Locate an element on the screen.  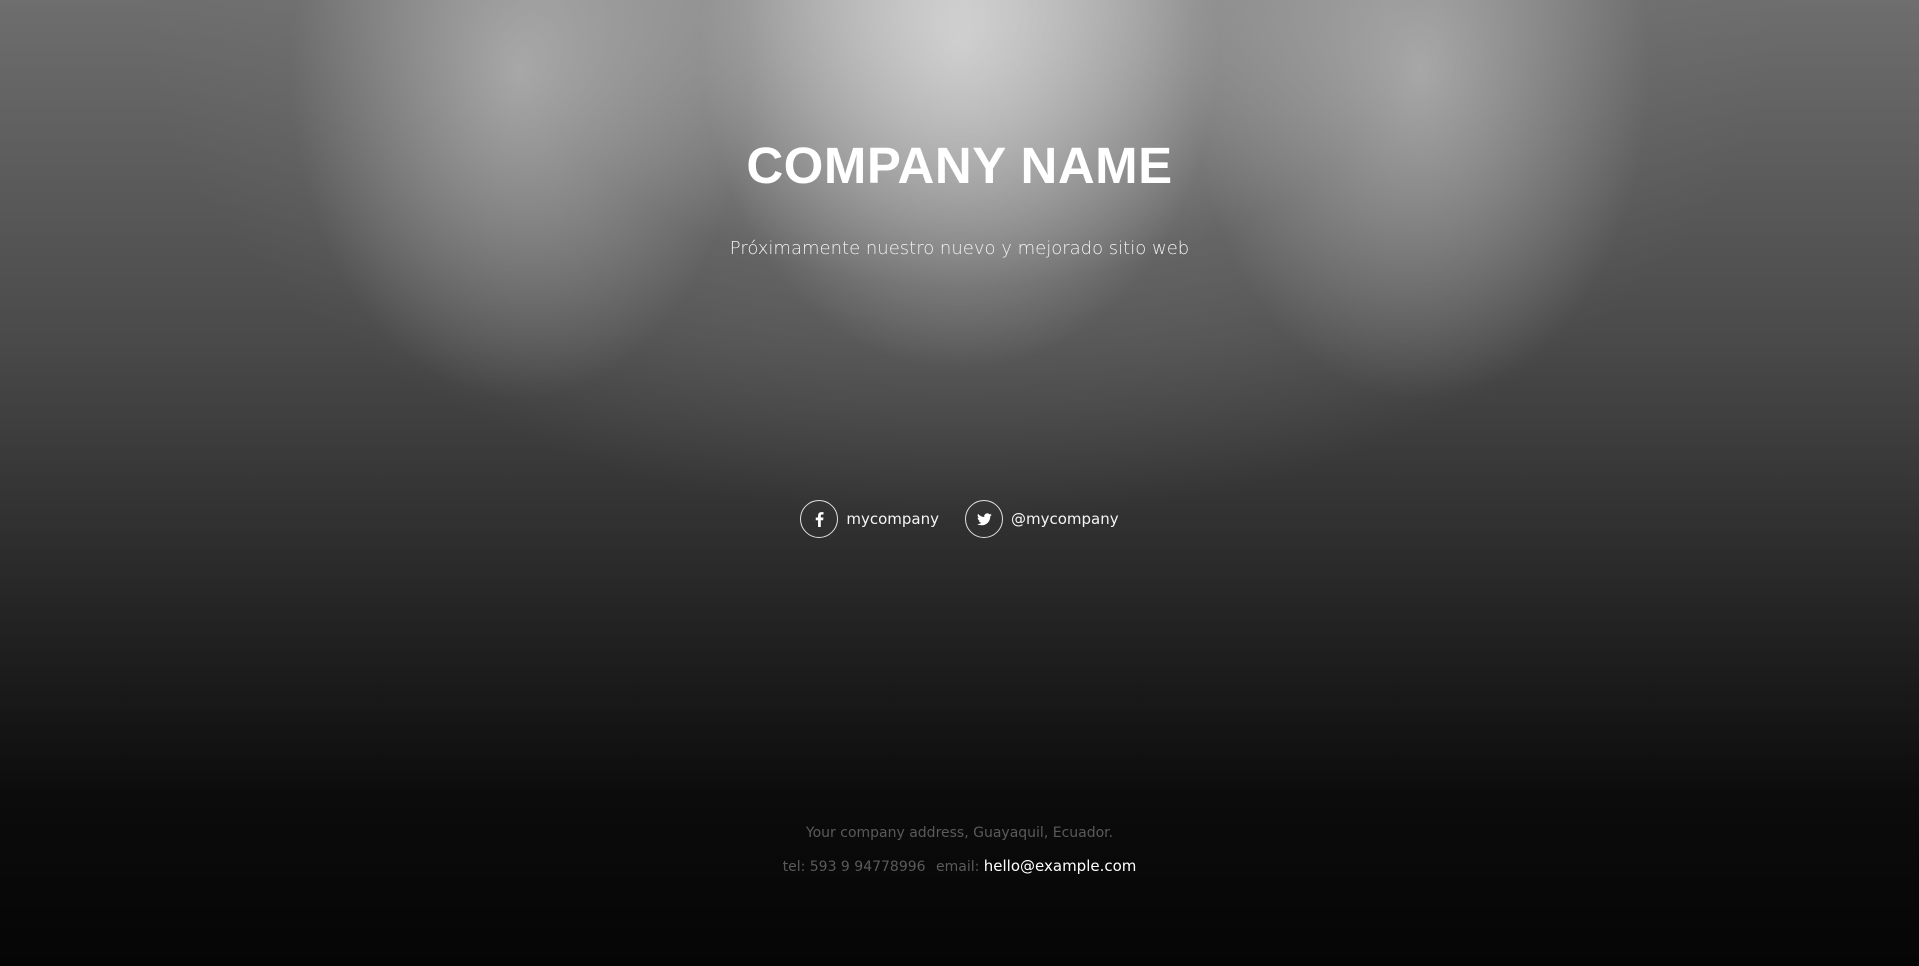
email-label: email: is located at coordinates (958, 867).